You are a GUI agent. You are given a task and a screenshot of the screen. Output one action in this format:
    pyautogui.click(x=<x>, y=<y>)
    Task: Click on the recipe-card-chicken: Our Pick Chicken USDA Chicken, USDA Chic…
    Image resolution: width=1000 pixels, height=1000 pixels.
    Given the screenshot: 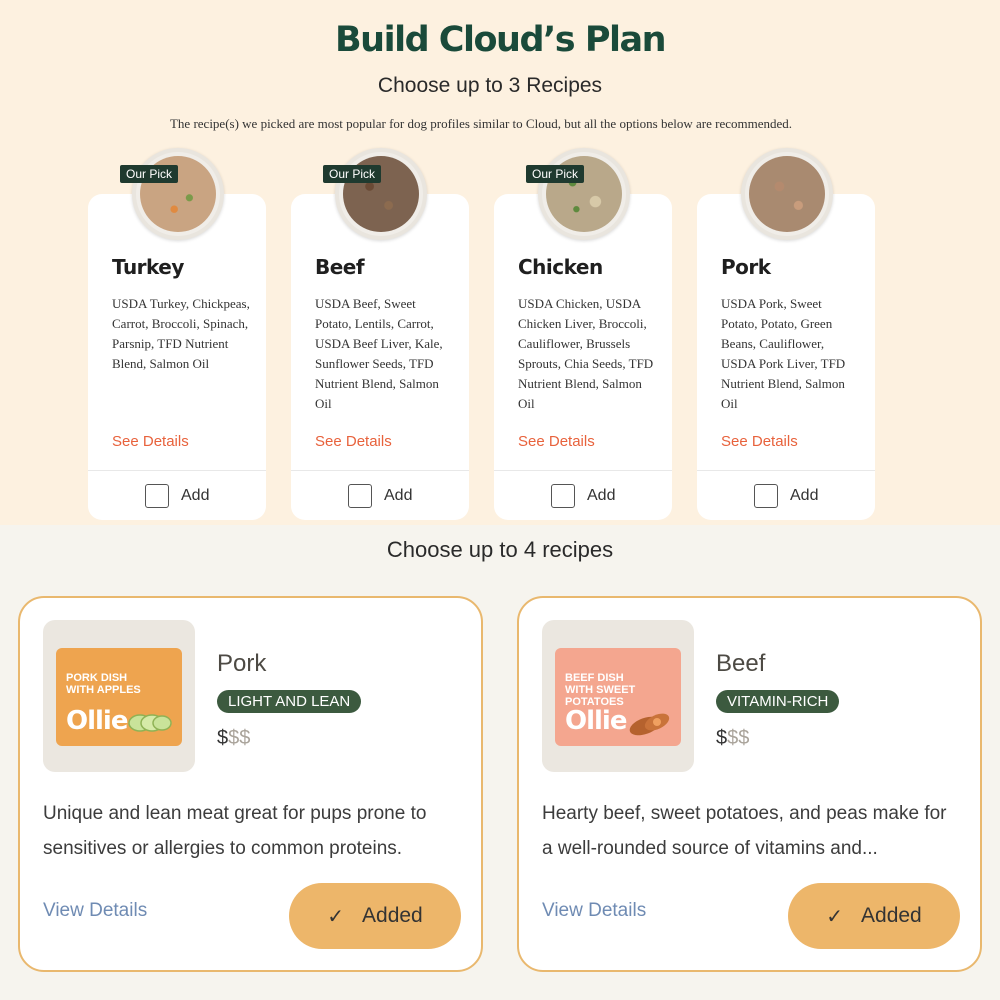 What is the action you would take?
    pyautogui.click(x=583, y=334)
    